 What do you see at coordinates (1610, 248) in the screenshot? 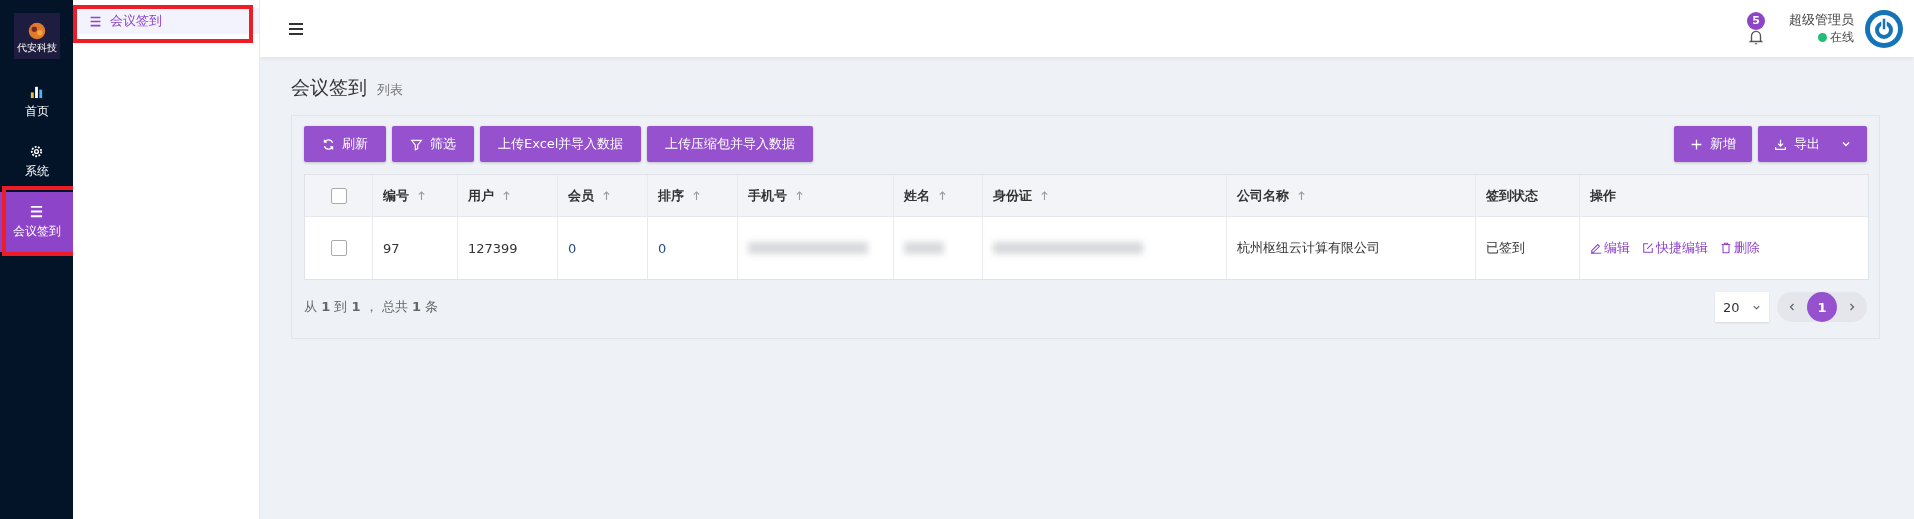
I see `action-link: 编辑` at bounding box center [1610, 248].